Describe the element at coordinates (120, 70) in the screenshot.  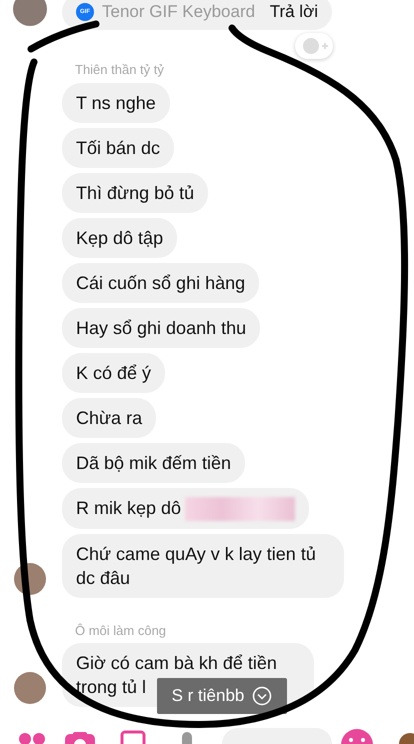
I see `sender-name: Thiên thần tỷ tỷ` at that location.